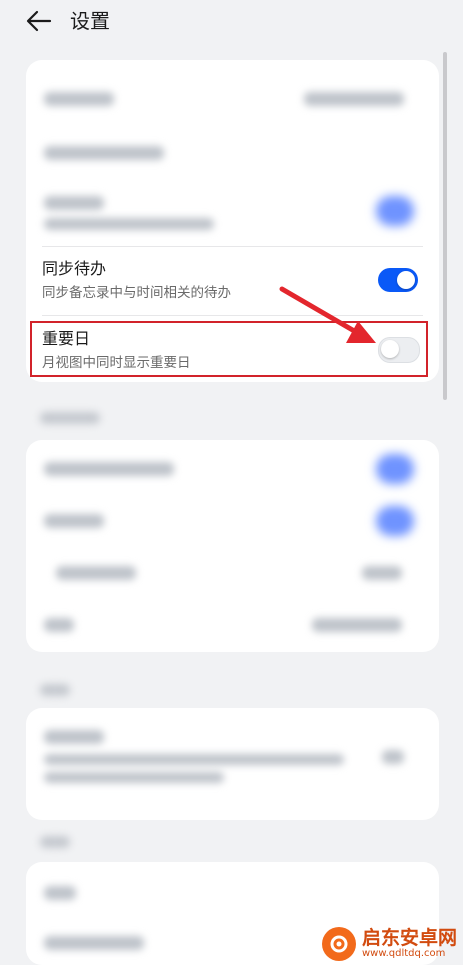  I want to click on toggle-knob, so click(406, 280).